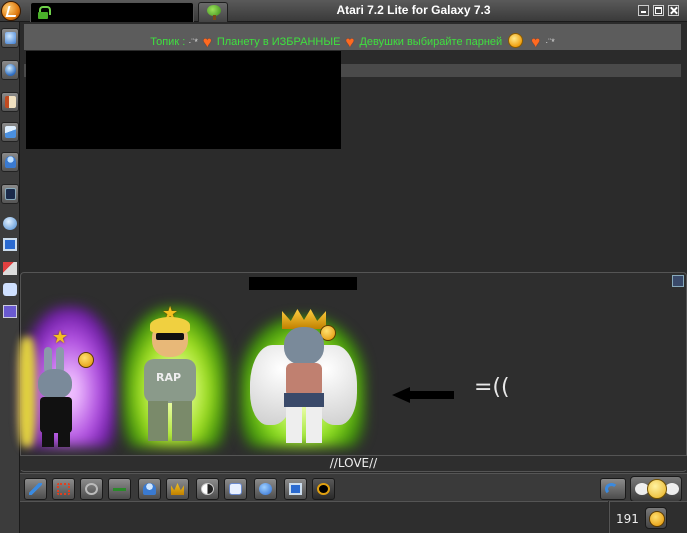 The image size is (687, 533). I want to click on help-icon, so click(10, 311).